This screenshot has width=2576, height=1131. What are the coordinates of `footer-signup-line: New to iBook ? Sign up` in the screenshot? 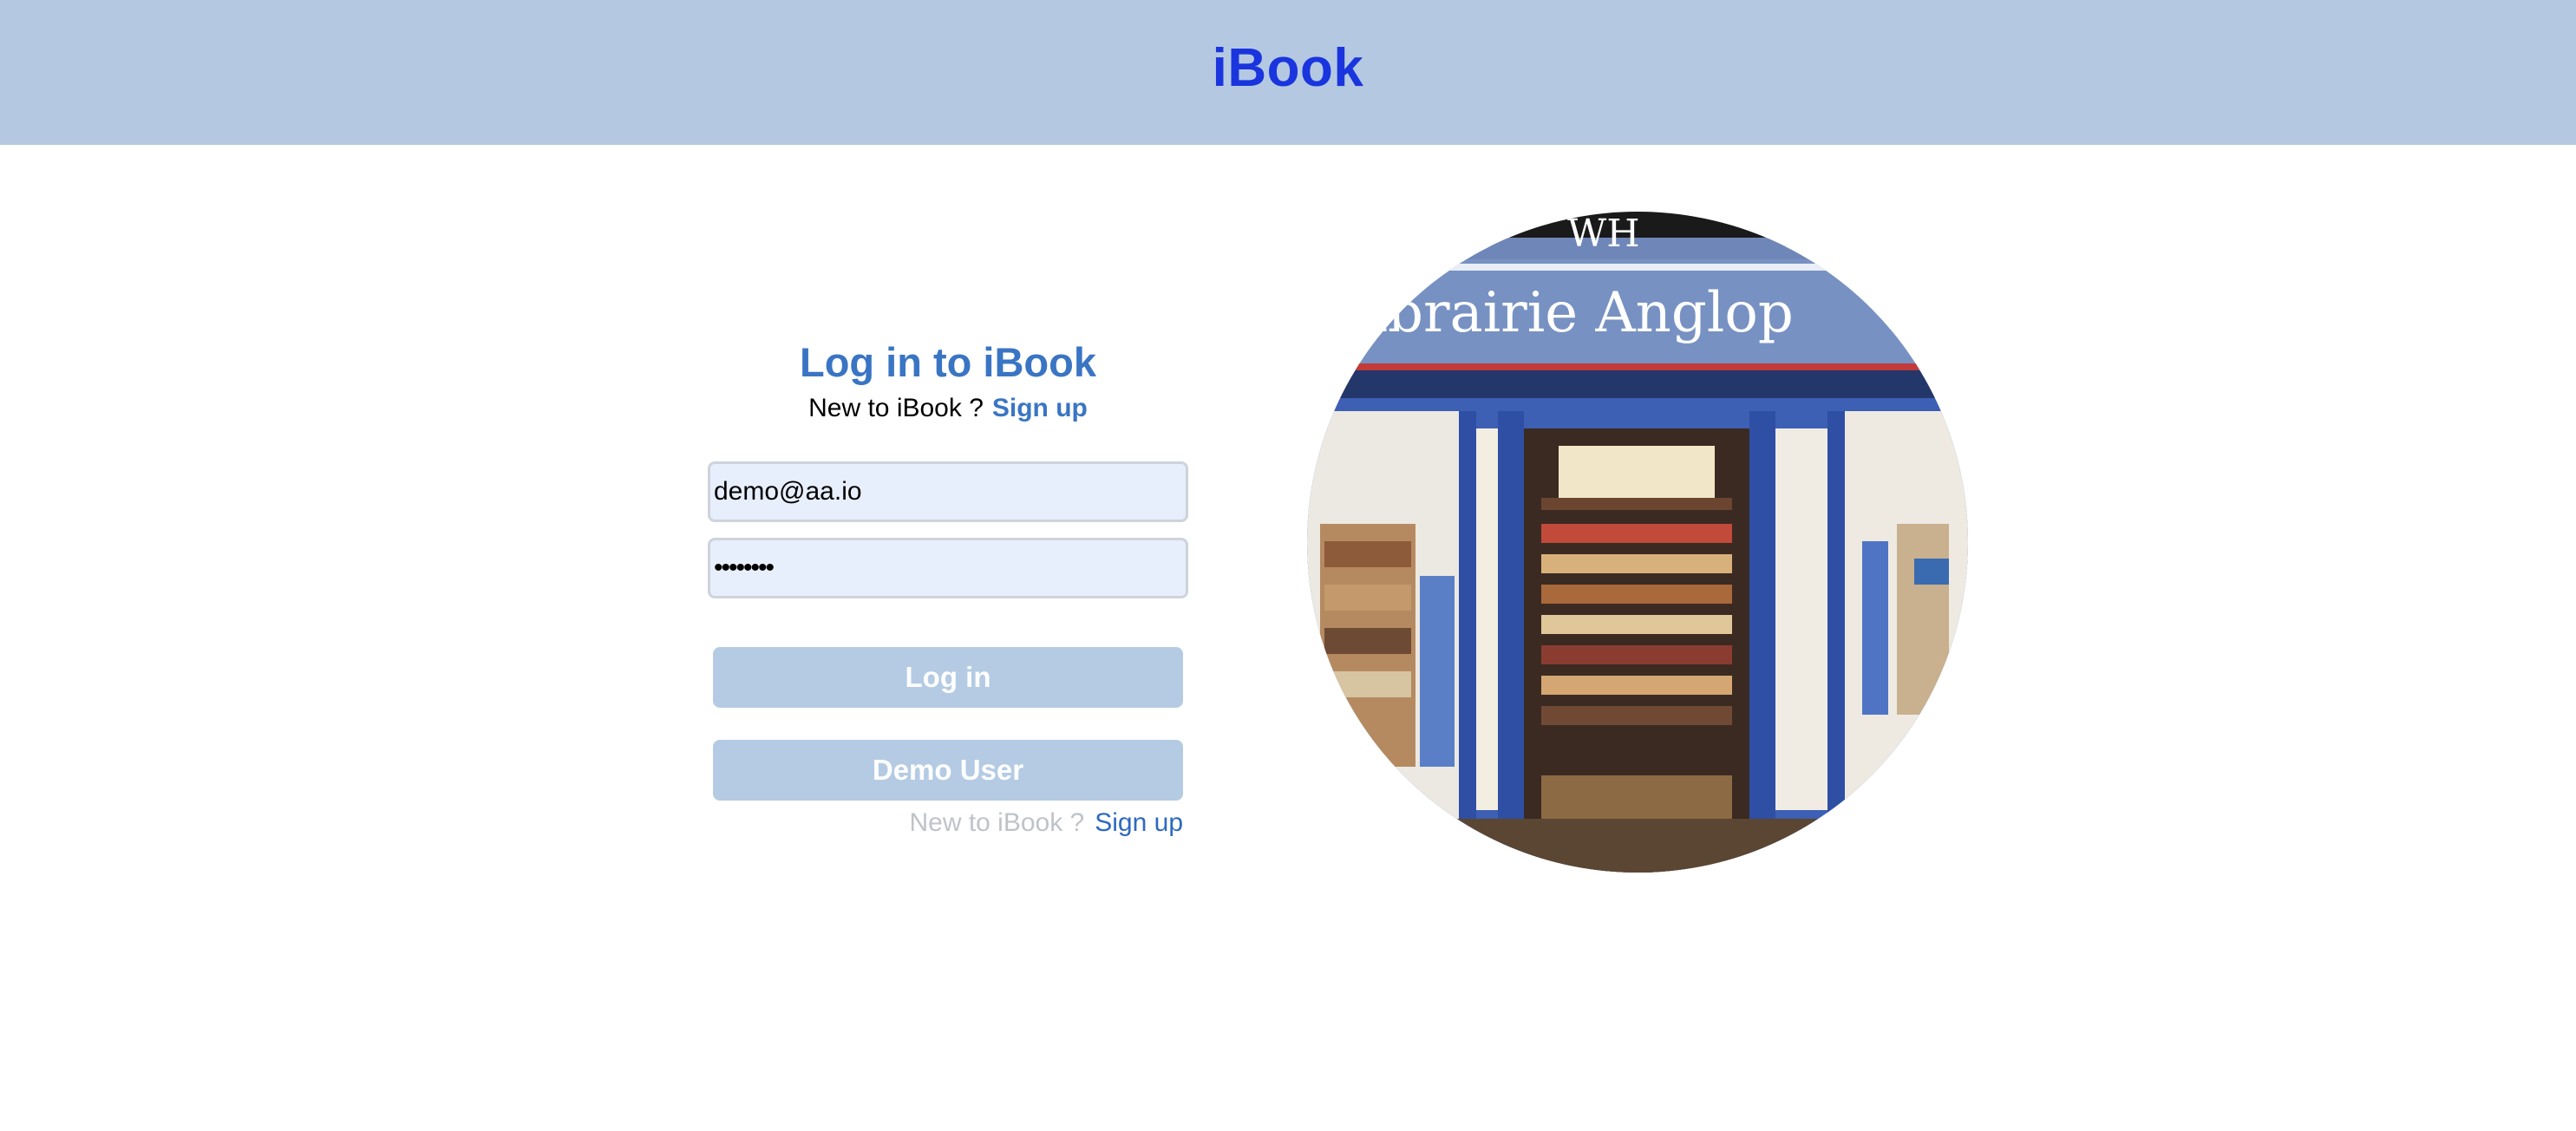 It's located at (945, 823).